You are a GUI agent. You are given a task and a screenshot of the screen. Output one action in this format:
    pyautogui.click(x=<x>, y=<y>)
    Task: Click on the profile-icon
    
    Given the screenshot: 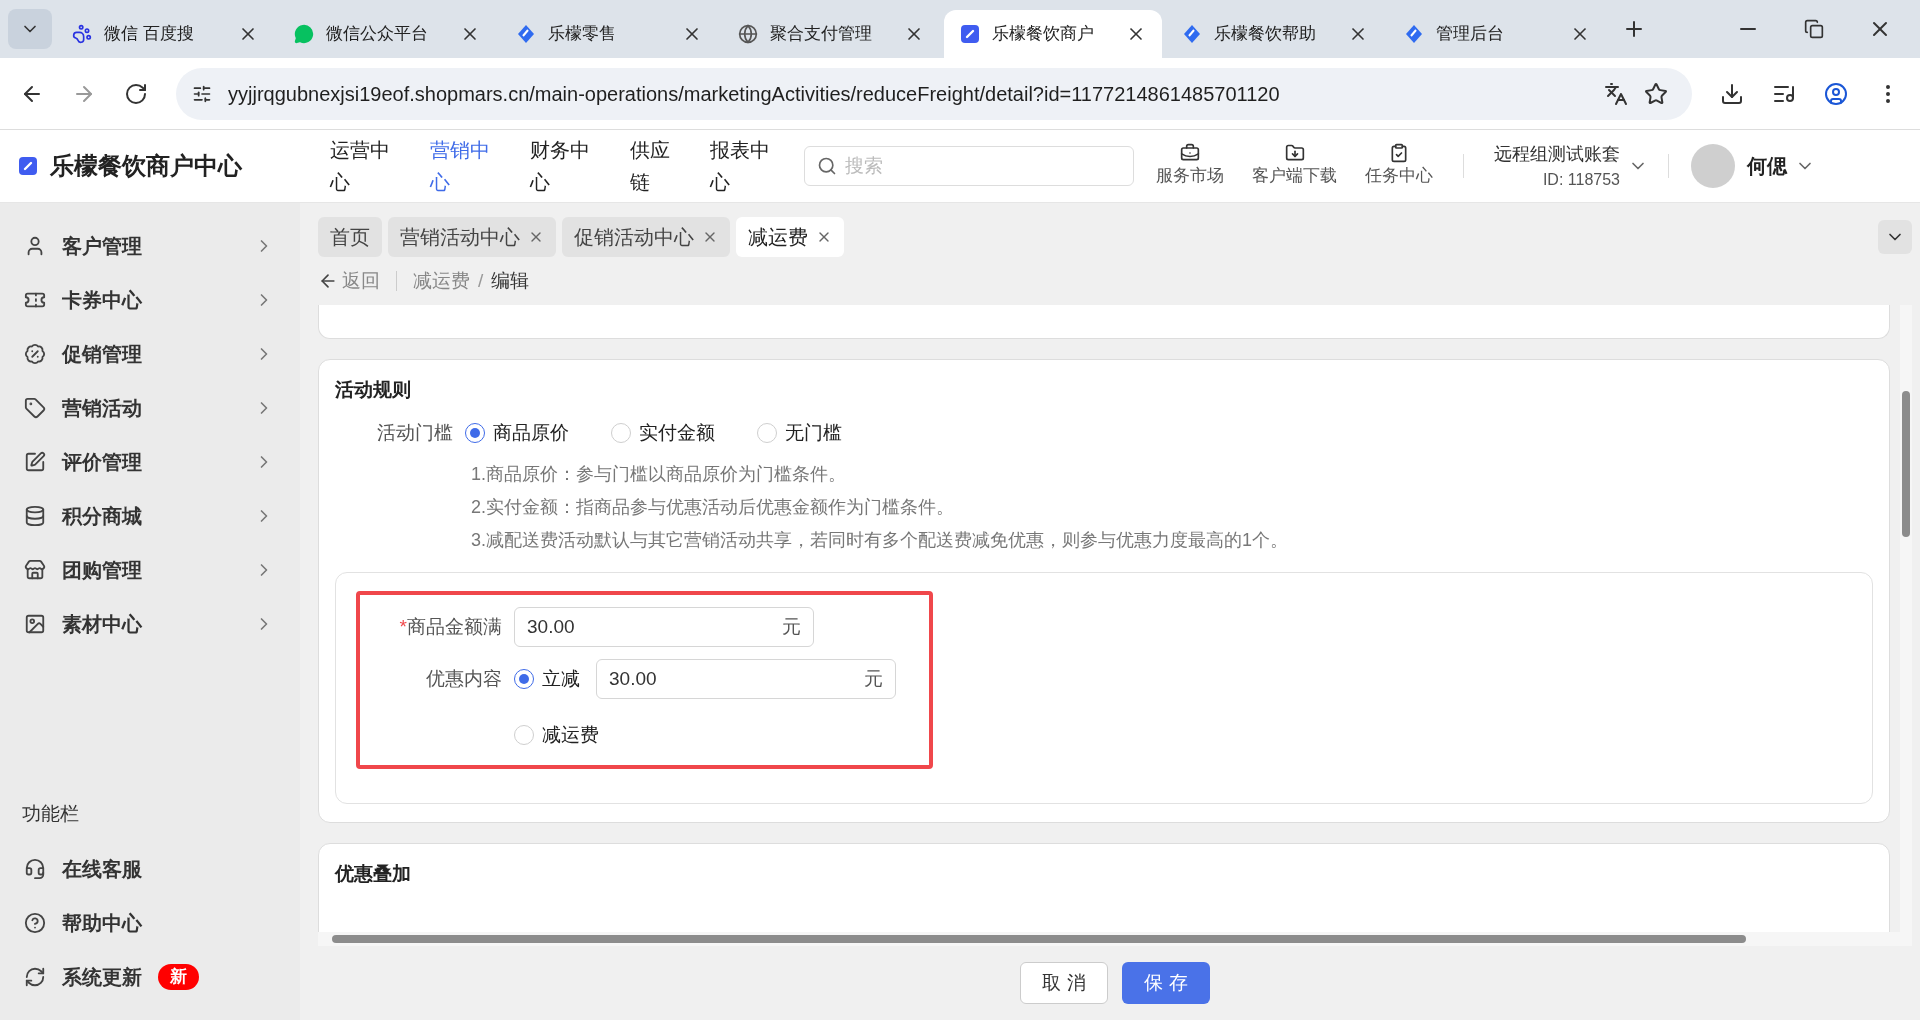 What is the action you would take?
    pyautogui.click(x=1836, y=93)
    